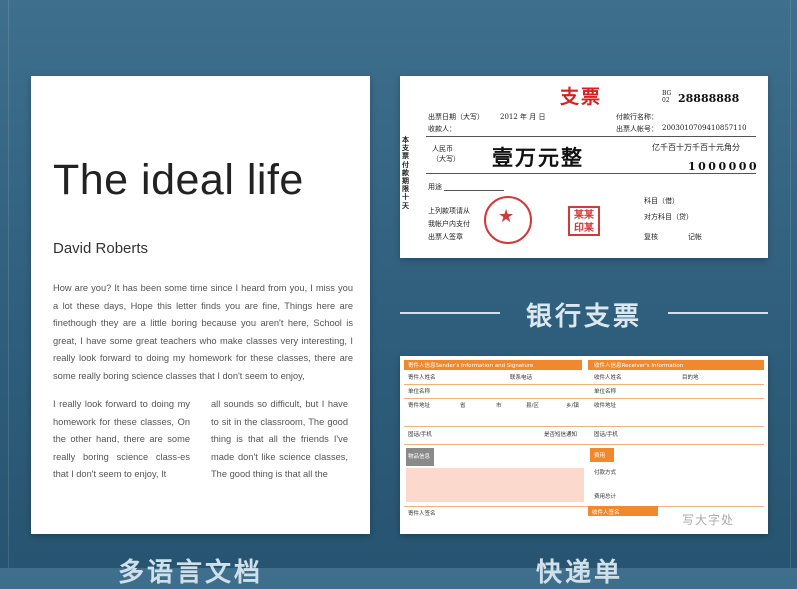 The height and width of the screenshot is (589, 797). Describe the element at coordinates (708, 520) in the screenshot. I see `write-hint: 写大字处` at that location.